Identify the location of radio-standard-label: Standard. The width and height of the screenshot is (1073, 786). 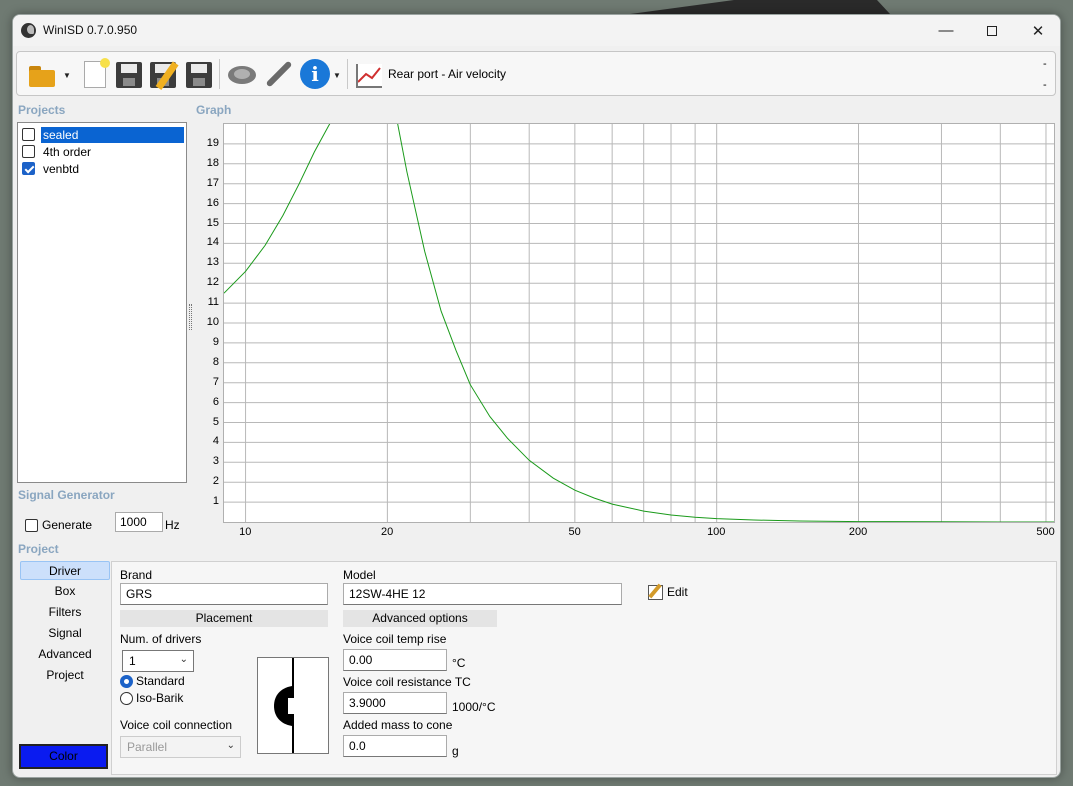
(160, 681).